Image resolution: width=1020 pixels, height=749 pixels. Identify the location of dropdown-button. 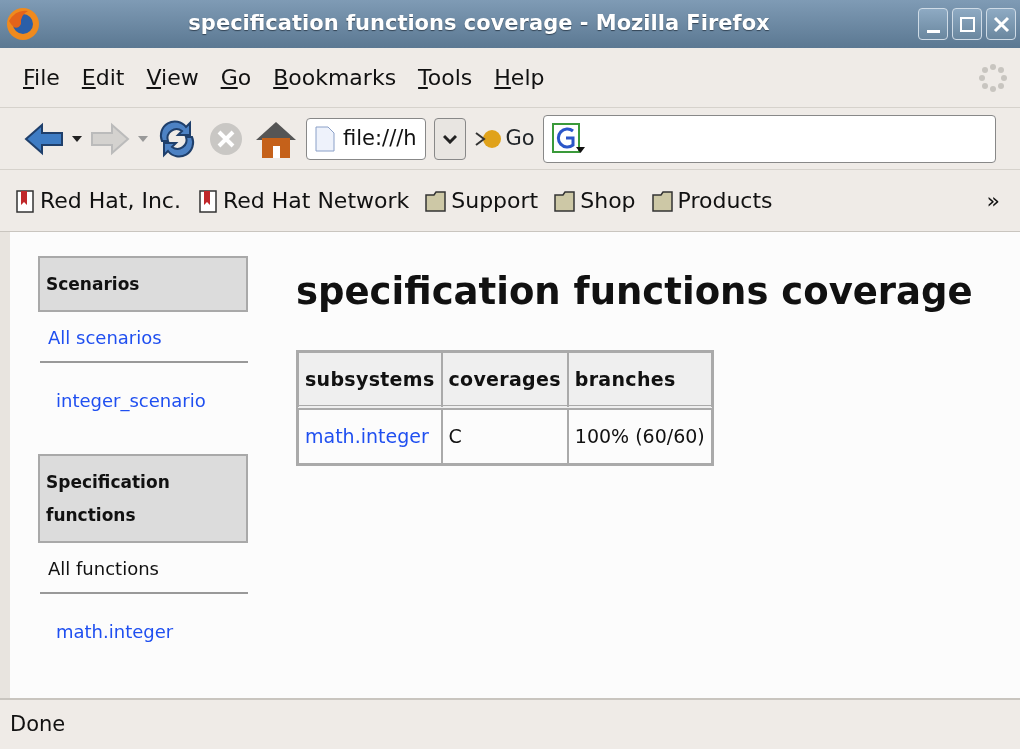
(449, 138).